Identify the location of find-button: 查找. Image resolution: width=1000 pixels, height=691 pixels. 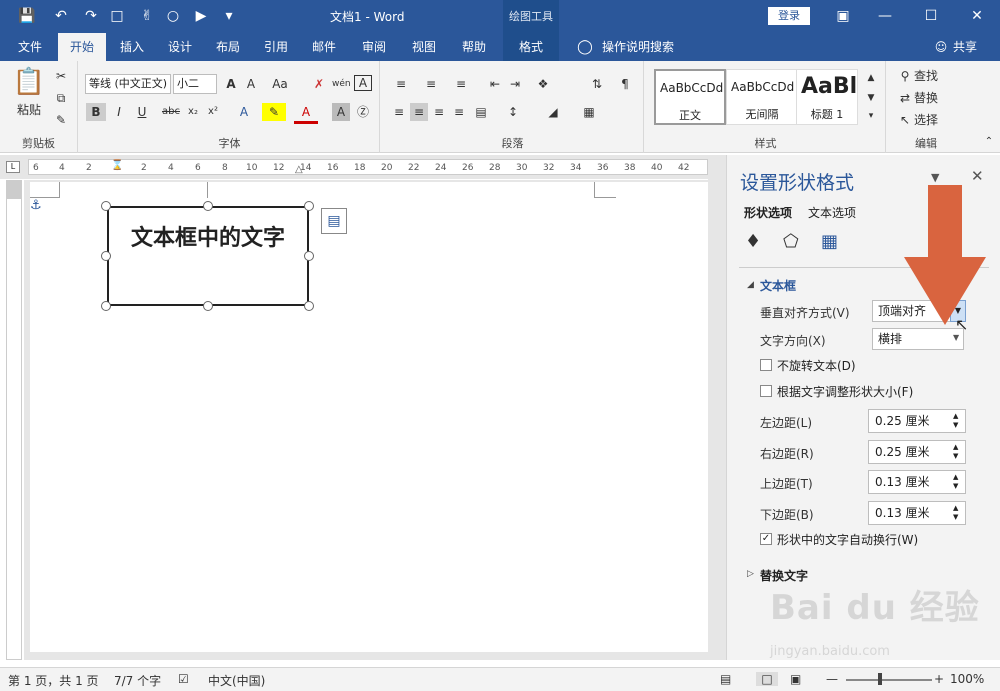
(934, 76).